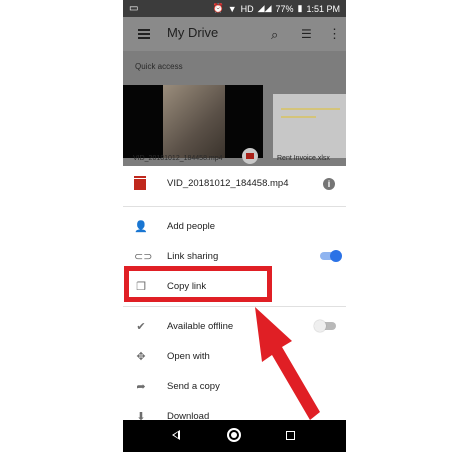 This screenshot has height=452, width=450. What do you see at coordinates (141, 327) in the screenshot?
I see `offline-check-icon: ✔` at bounding box center [141, 327].